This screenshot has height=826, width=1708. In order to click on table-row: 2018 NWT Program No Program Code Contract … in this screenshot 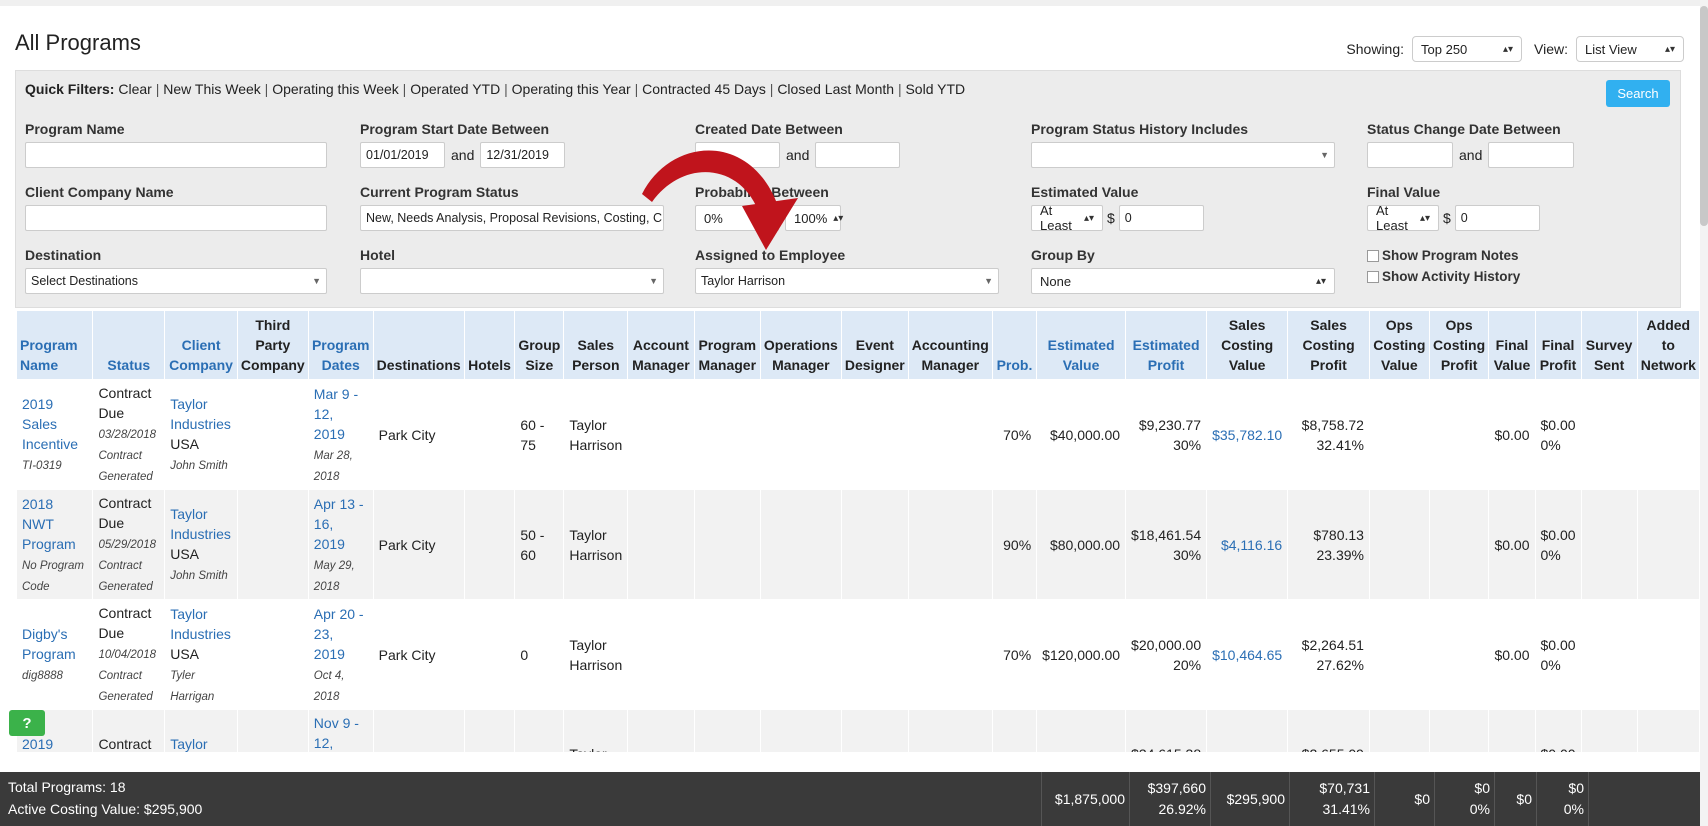, I will do `click(857, 544)`.